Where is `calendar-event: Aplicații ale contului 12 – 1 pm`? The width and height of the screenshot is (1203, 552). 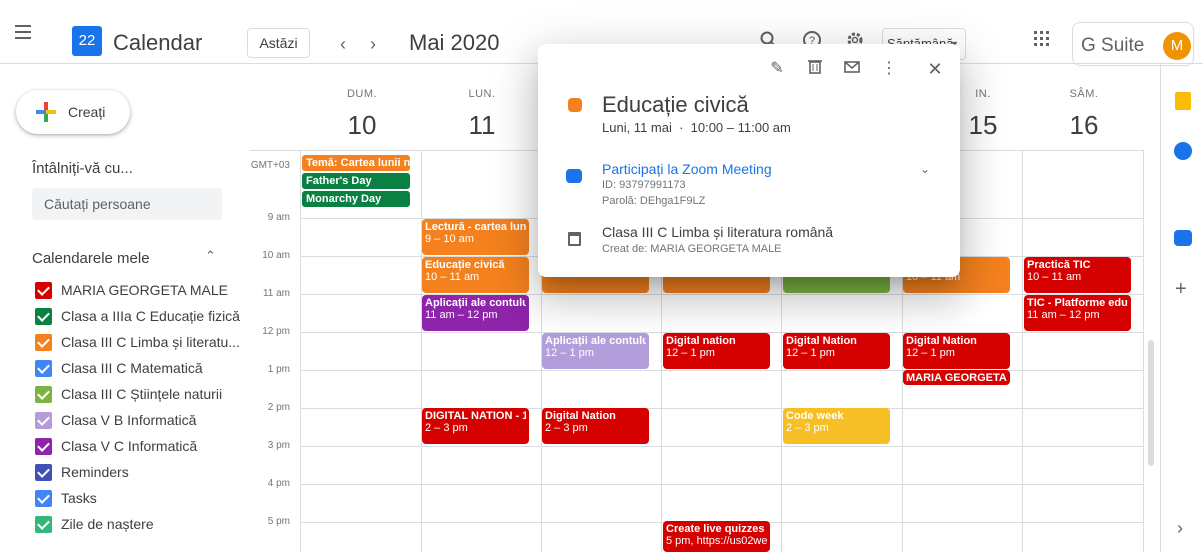 calendar-event: Aplicații ale contului 12 – 1 pm is located at coordinates (595, 351).